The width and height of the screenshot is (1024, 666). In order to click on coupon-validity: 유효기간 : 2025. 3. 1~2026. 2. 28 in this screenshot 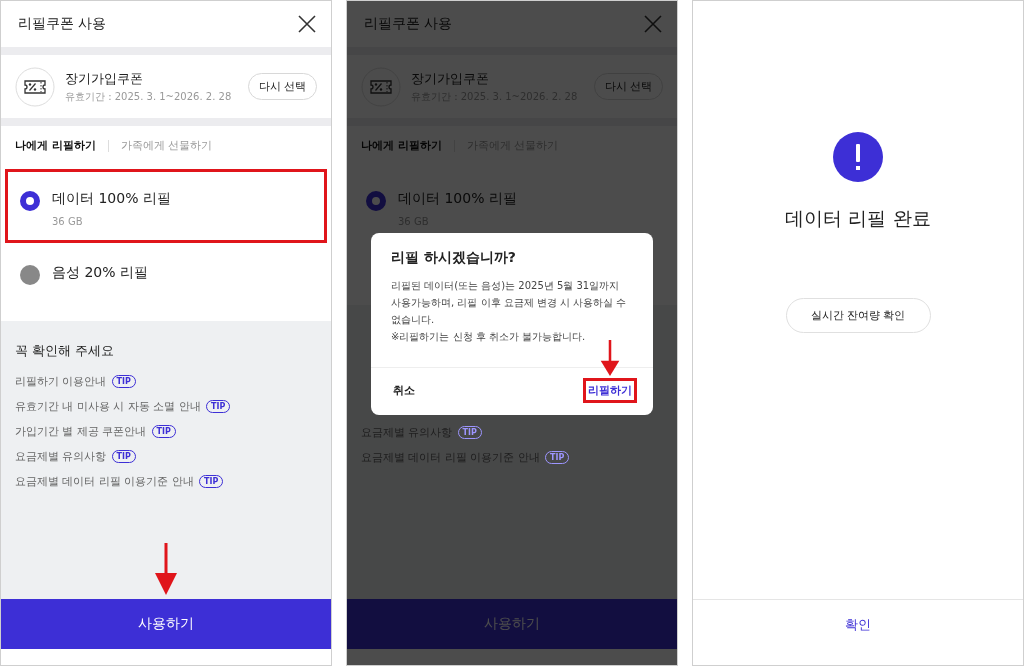, I will do `click(149, 96)`.